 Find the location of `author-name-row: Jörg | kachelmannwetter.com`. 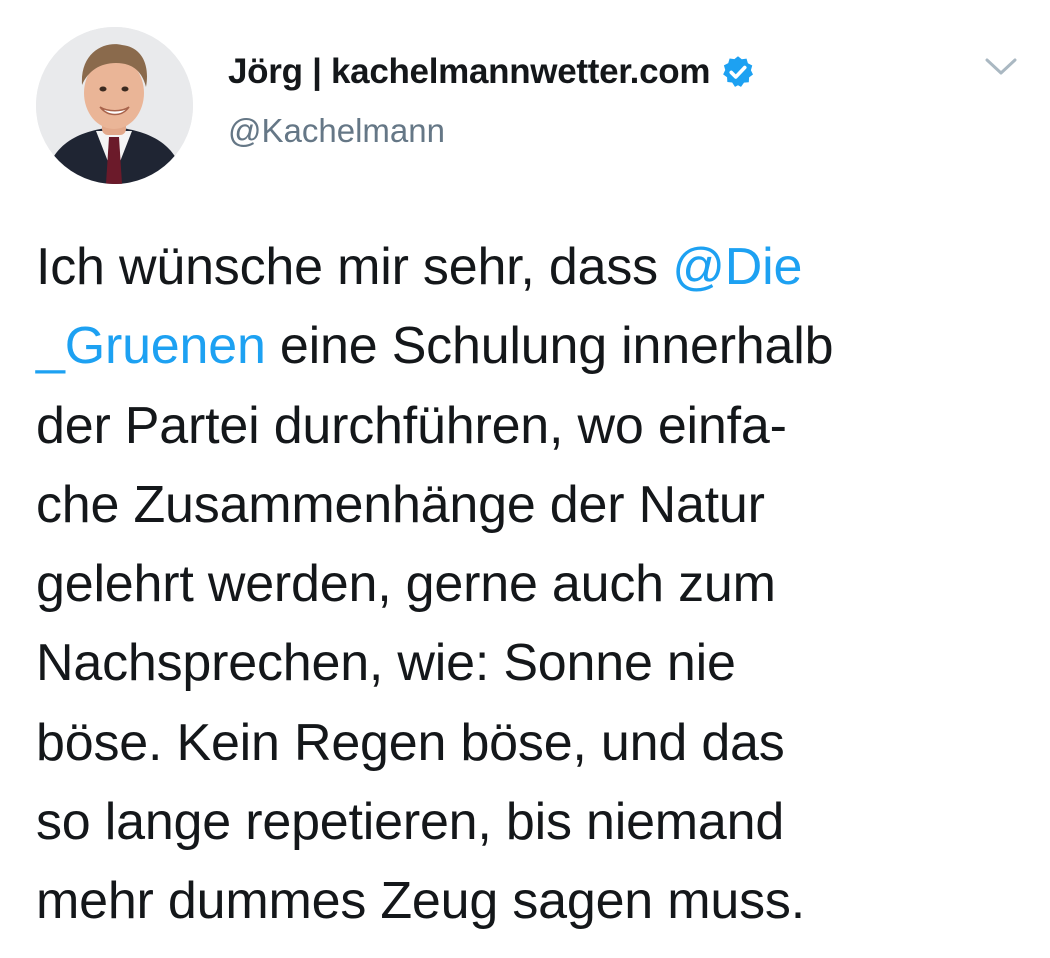

author-name-row: Jörg | kachelmannwetter.com is located at coordinates (492, 72).